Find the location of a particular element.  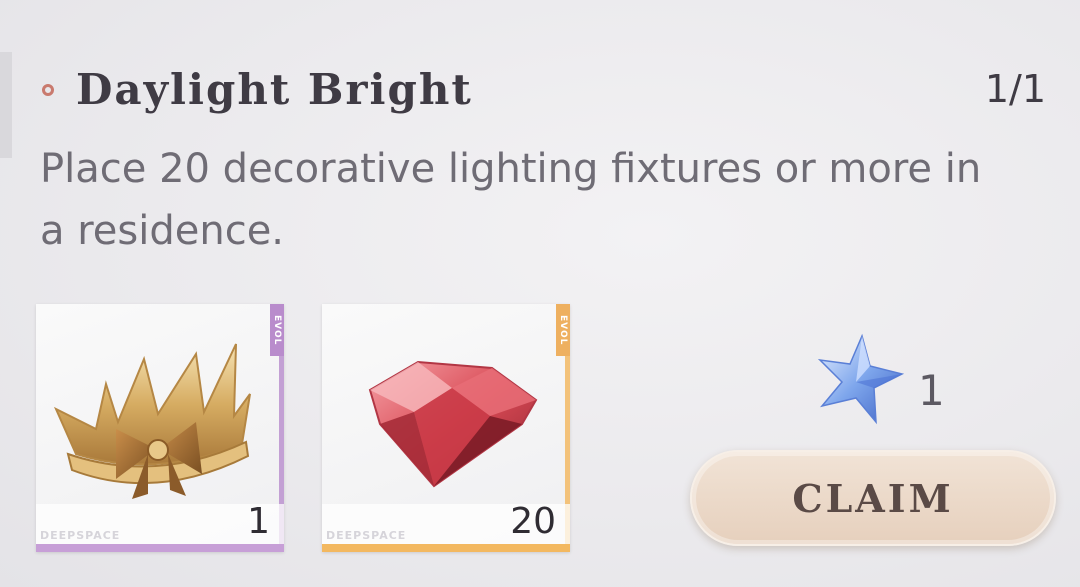

quest-header: Daylight Bright is located at coordinates (257, 90).